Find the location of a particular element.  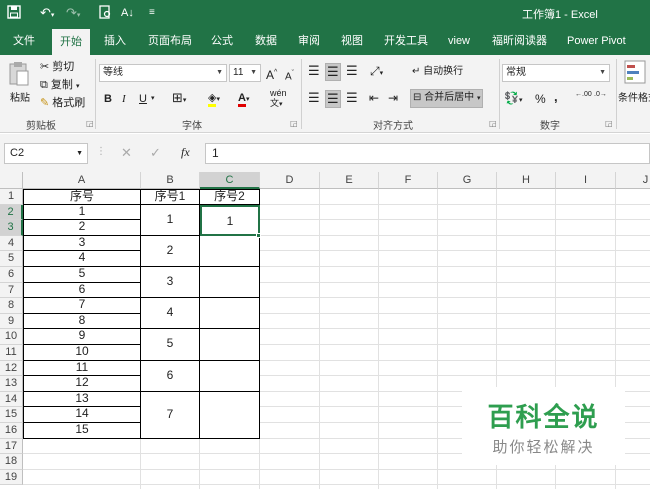

wrap-text-button: ↵ 自动换行 is located at coordinates (437, 72).